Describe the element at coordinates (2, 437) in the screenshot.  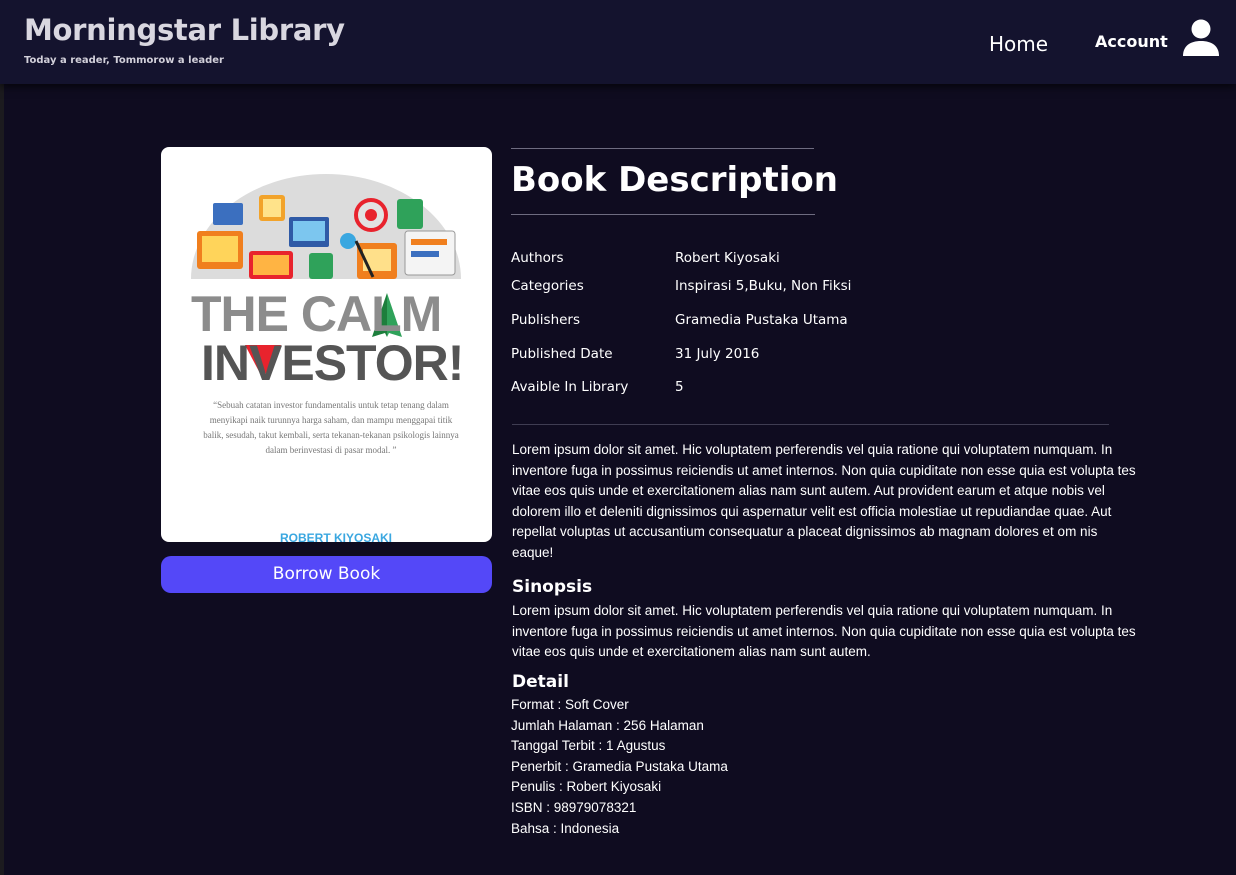
I see `window-edge` at that location.